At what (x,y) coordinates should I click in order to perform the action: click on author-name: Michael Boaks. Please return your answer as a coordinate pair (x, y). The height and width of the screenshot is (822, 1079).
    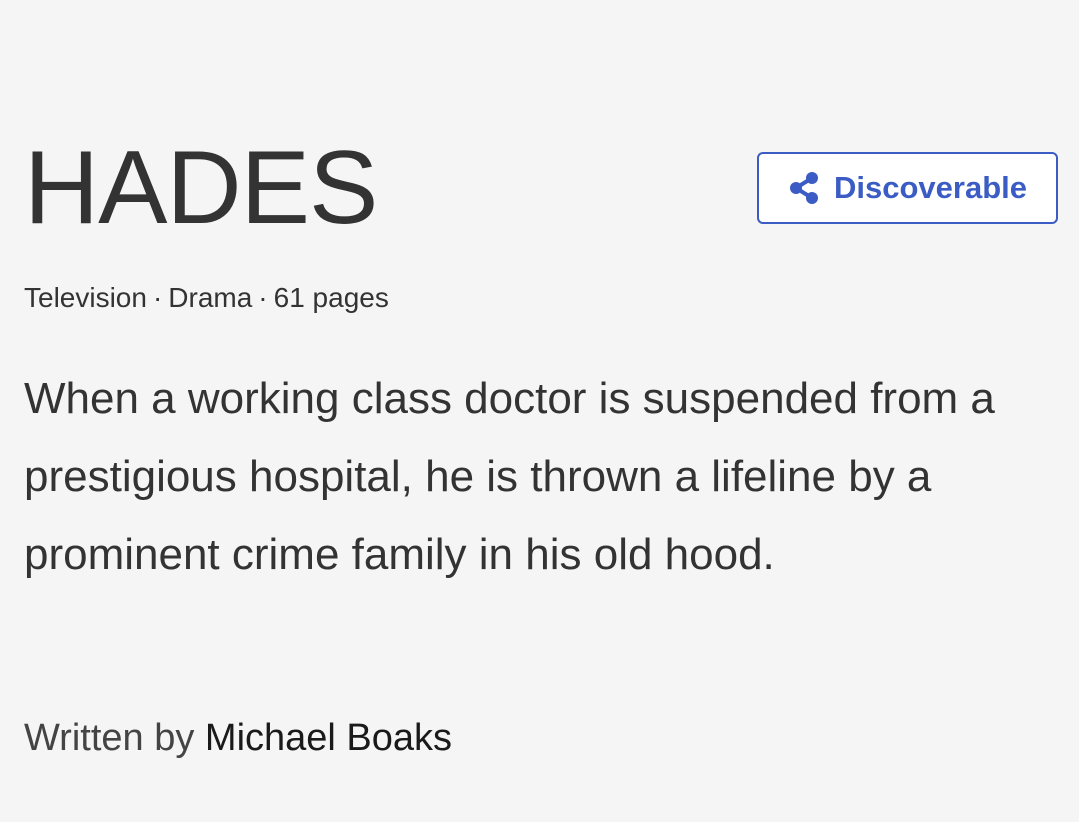
    Looking at the image, I should click on (328, 738).